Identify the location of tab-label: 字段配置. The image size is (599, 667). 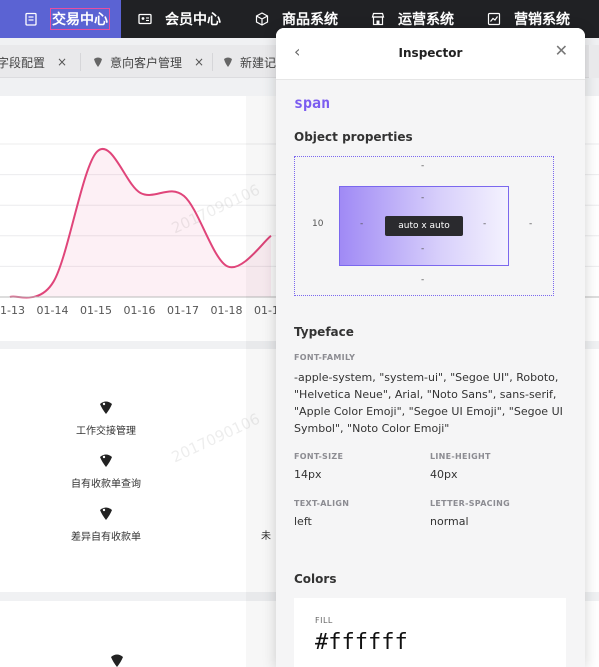
(23, 62).